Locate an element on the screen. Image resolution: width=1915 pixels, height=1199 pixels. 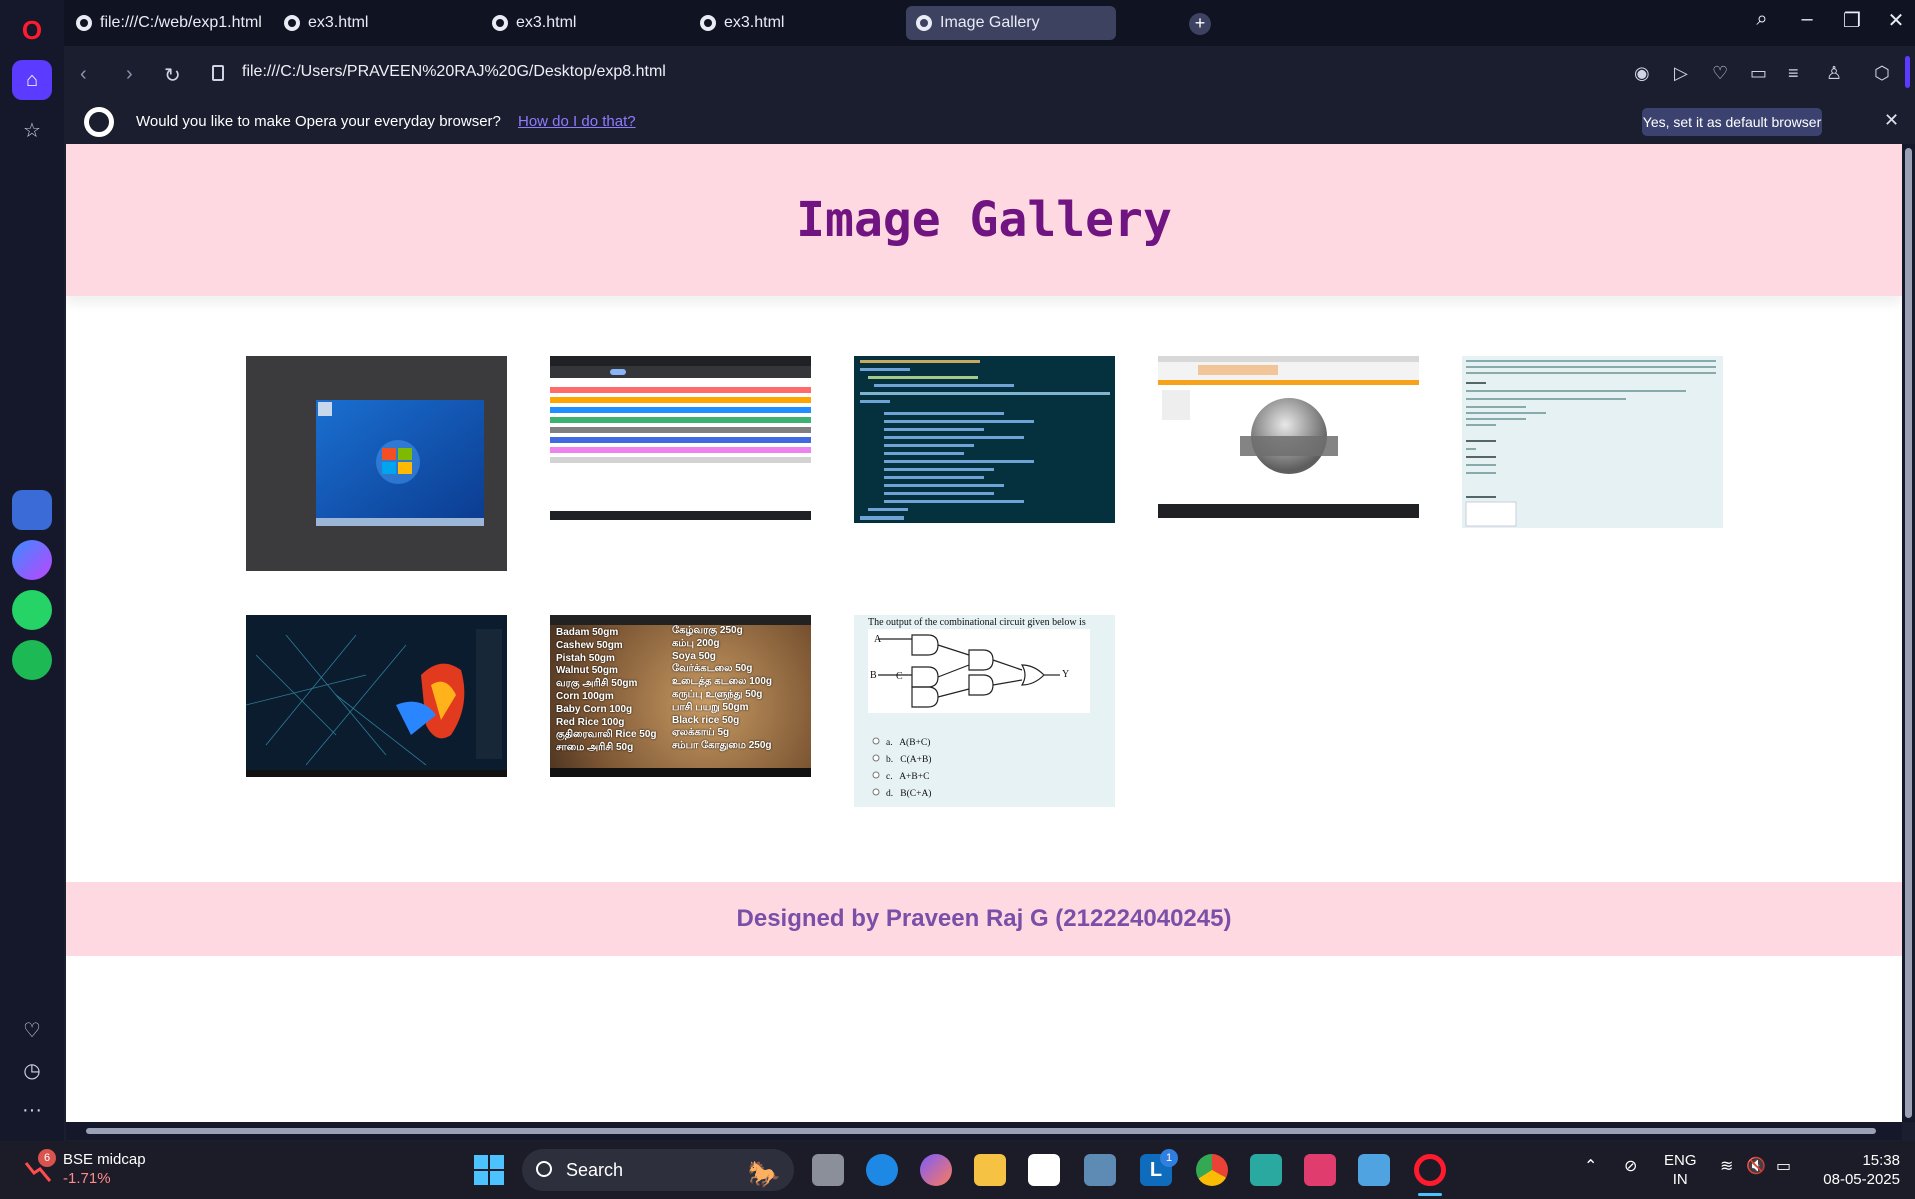
code-editor-icon is located at coordinates (1266, 1170).